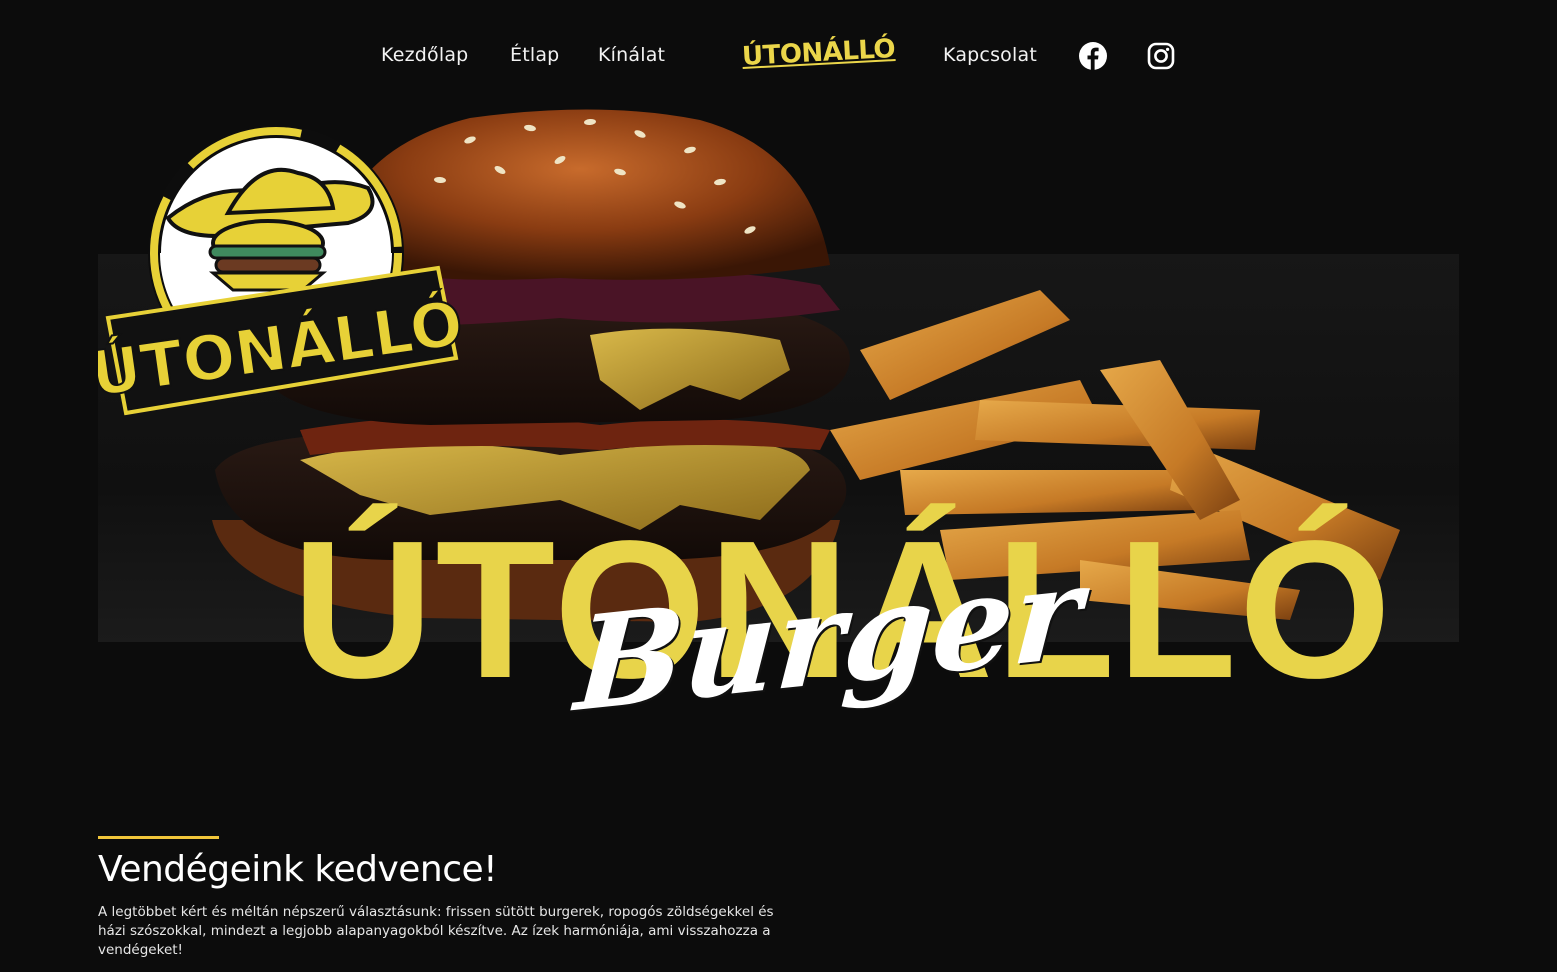 The height and width of the screenshot is (972, 1557). What do you see at coordinates (631, 55) in the screenshot?
I see `nav-link-kinalat: Kínálat` at bounding box center [631, 55].